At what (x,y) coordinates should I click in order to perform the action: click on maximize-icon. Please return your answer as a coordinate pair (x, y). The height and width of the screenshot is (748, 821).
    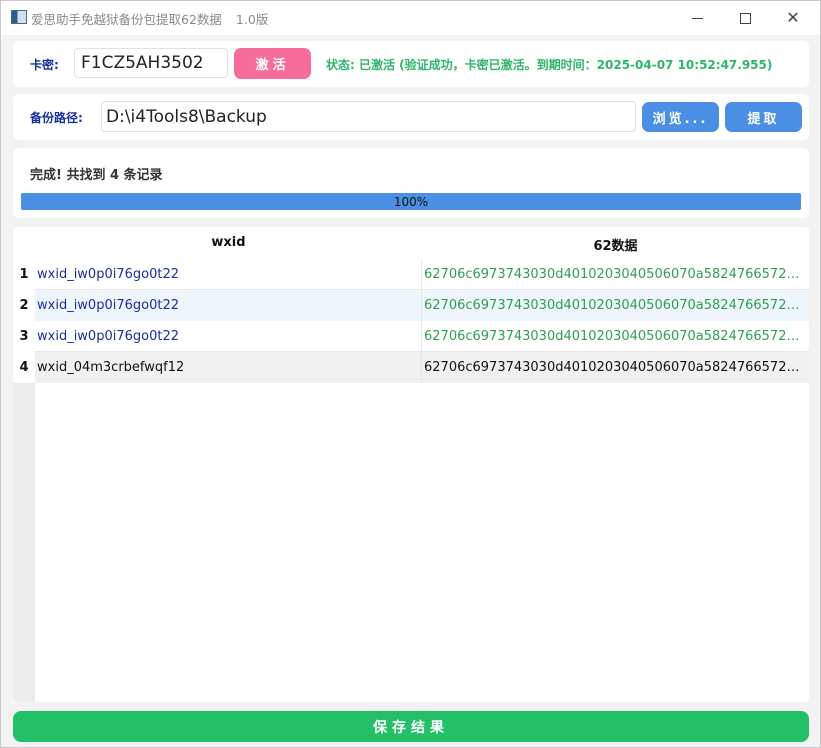
    Looking at the image, I should click on (745, 18).